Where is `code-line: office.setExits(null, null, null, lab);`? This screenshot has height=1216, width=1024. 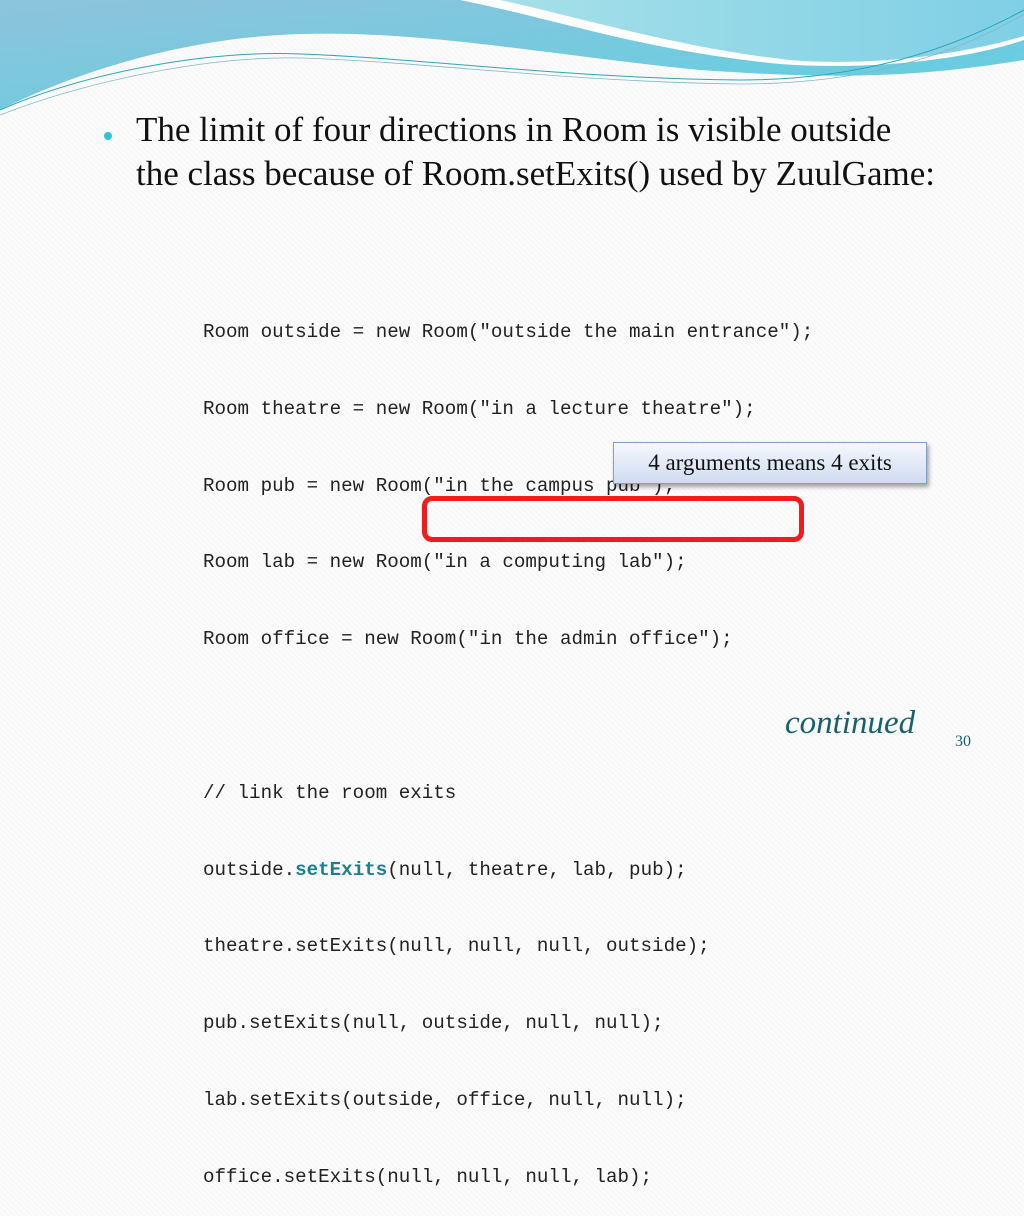
code-line: office.setExits(null, null, null, lab); is located at coordinates (428, 1176).